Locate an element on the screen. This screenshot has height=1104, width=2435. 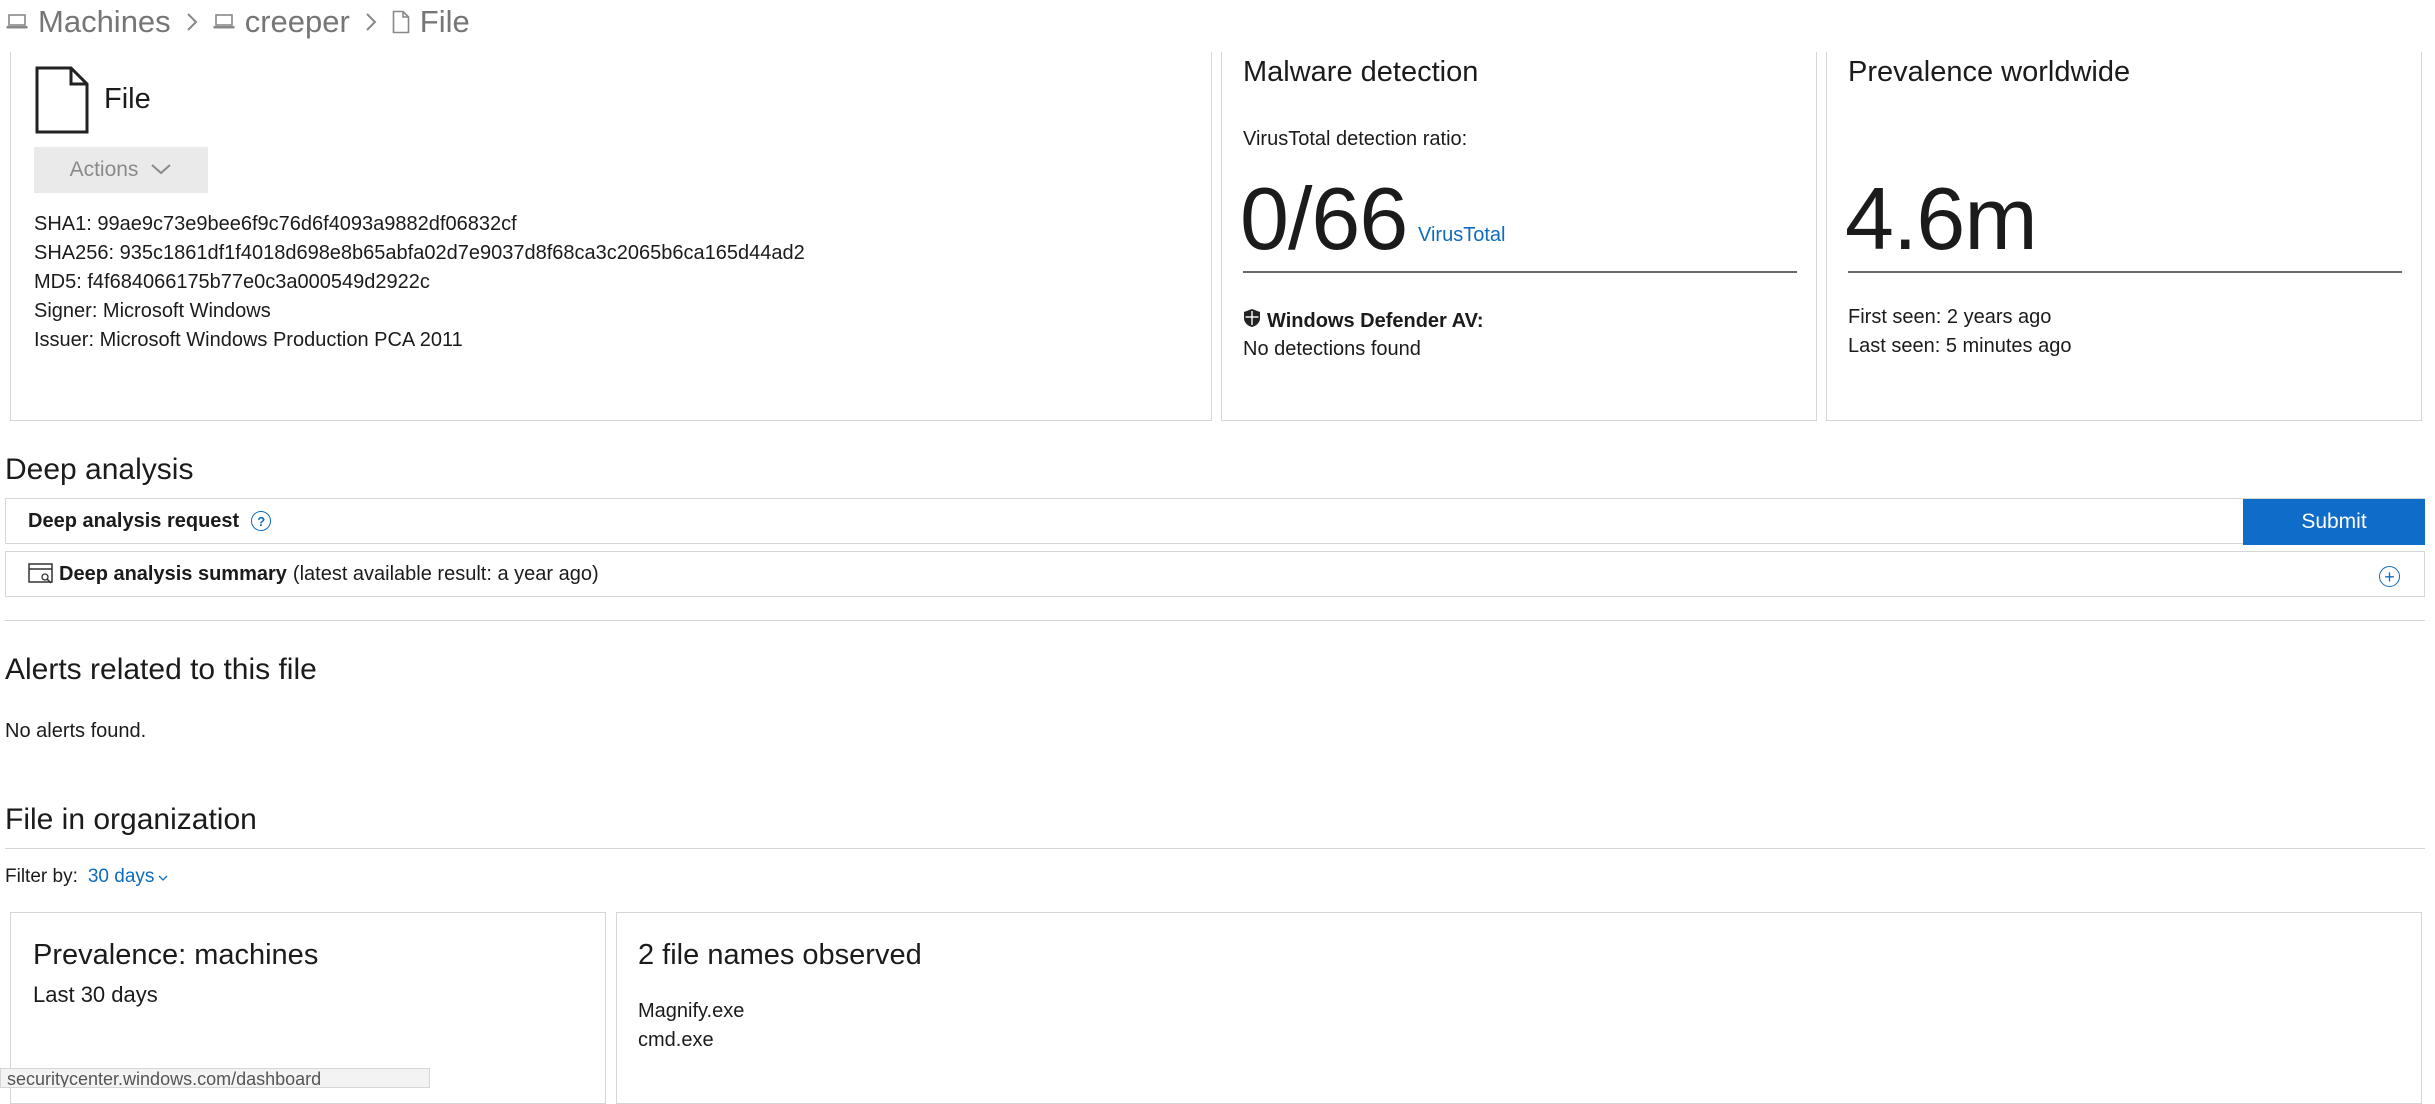
deep-analysis-request-label: Deep analysis request is located at coordinates (134, 520).